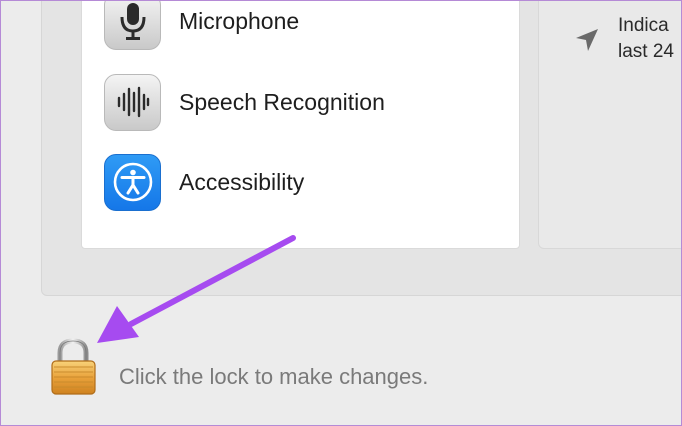  What do you see at coordinates (643, 25) in the screenshot?
I see `info-line-1: Indica` at bounding box center [643, 25].